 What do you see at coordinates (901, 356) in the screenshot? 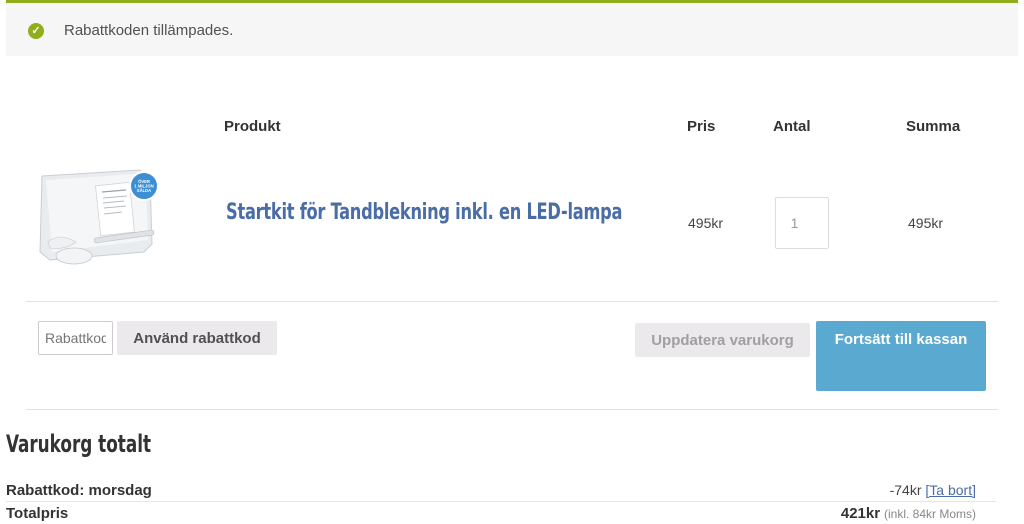
I see `proceed-to-checkout-button: Fortsätt till kassan` at bounding box center [901, 356].